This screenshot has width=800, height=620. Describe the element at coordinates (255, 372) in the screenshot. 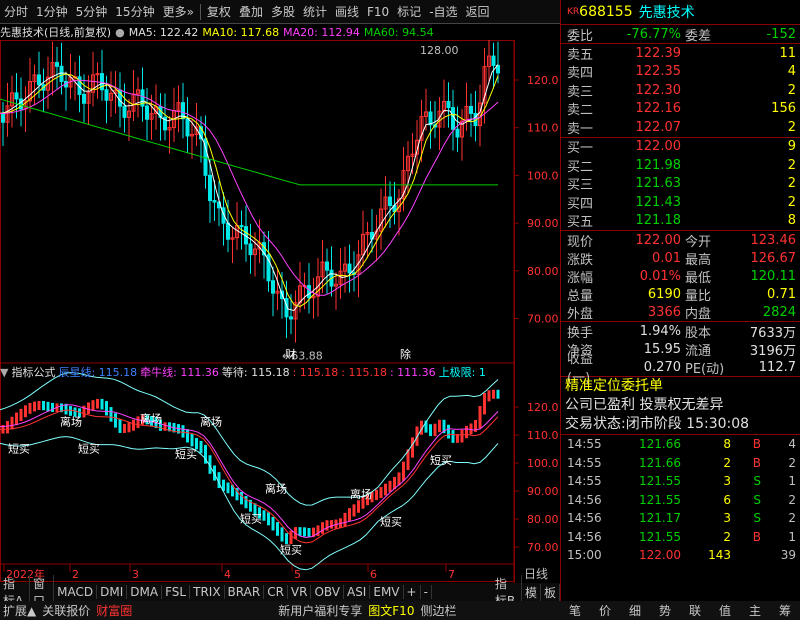

I see `indicator-line3: 等待: 115.18` at that location.